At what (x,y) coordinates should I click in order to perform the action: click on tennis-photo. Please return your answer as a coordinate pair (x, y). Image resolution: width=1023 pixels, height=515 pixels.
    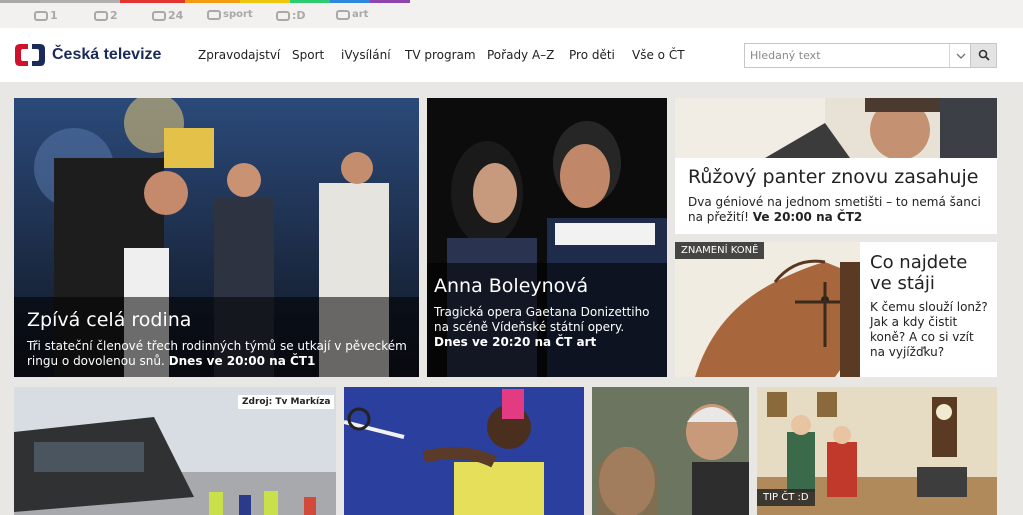
    Looking at the image, I should click on (464, 451).